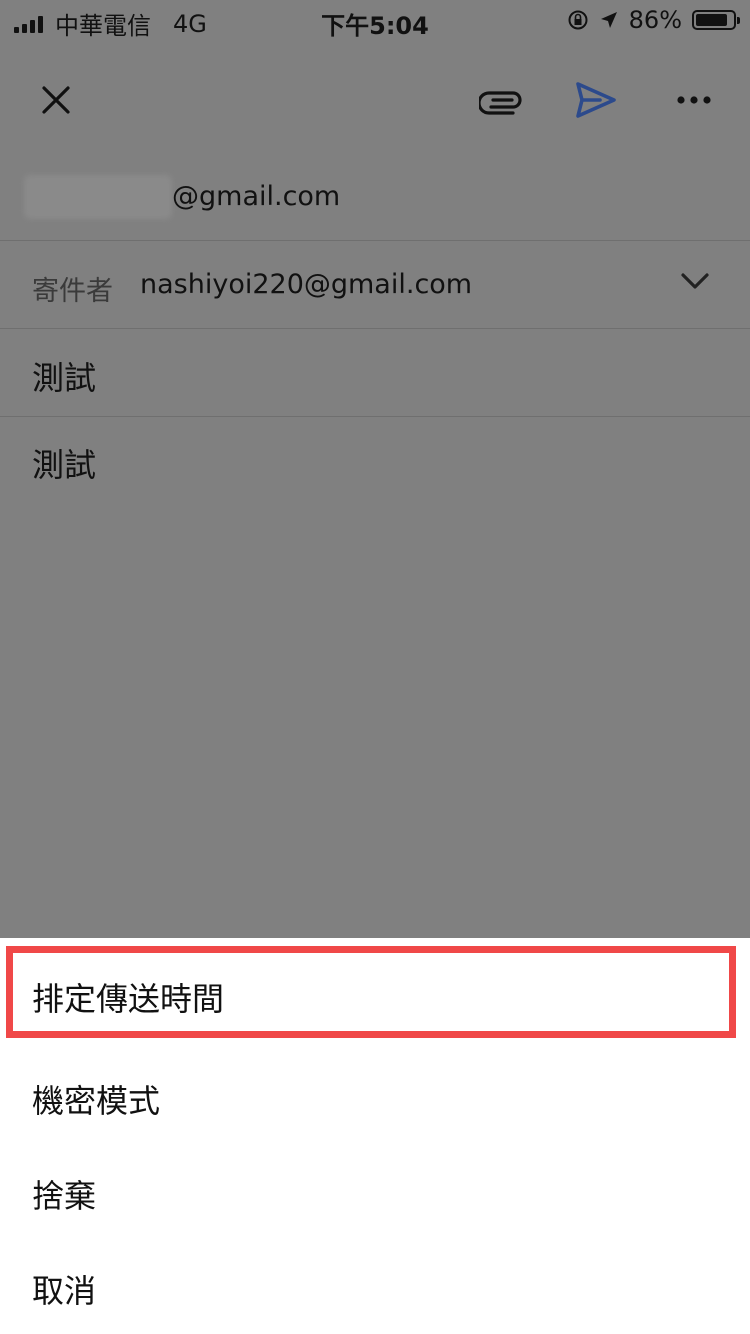 The image size is (750, 1334). Describe the element at coordinates (608, 20) in the screenshot. I see `location-arrow-icon` at that location.